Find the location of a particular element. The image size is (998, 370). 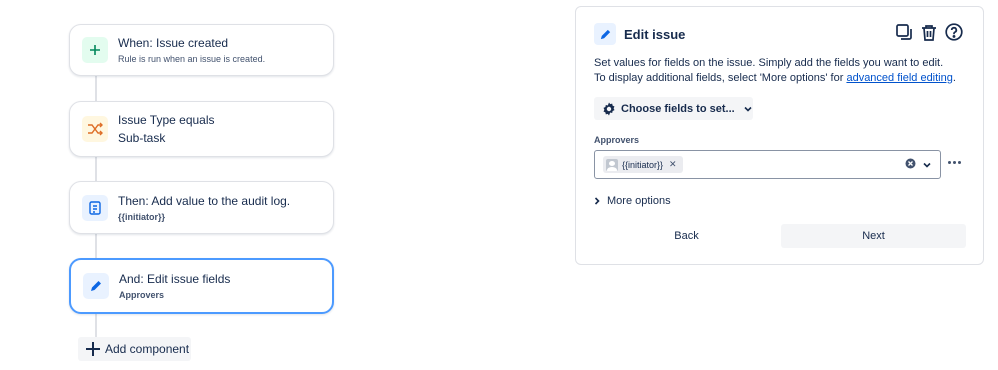

panel-actions is located at coordinates (929, 32).